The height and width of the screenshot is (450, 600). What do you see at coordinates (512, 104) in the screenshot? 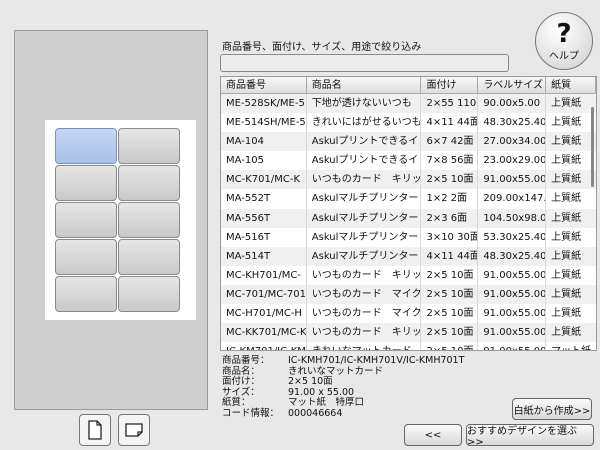
I see `cell-label-size: 90.00x5.00` at bounding box center [512, 104].